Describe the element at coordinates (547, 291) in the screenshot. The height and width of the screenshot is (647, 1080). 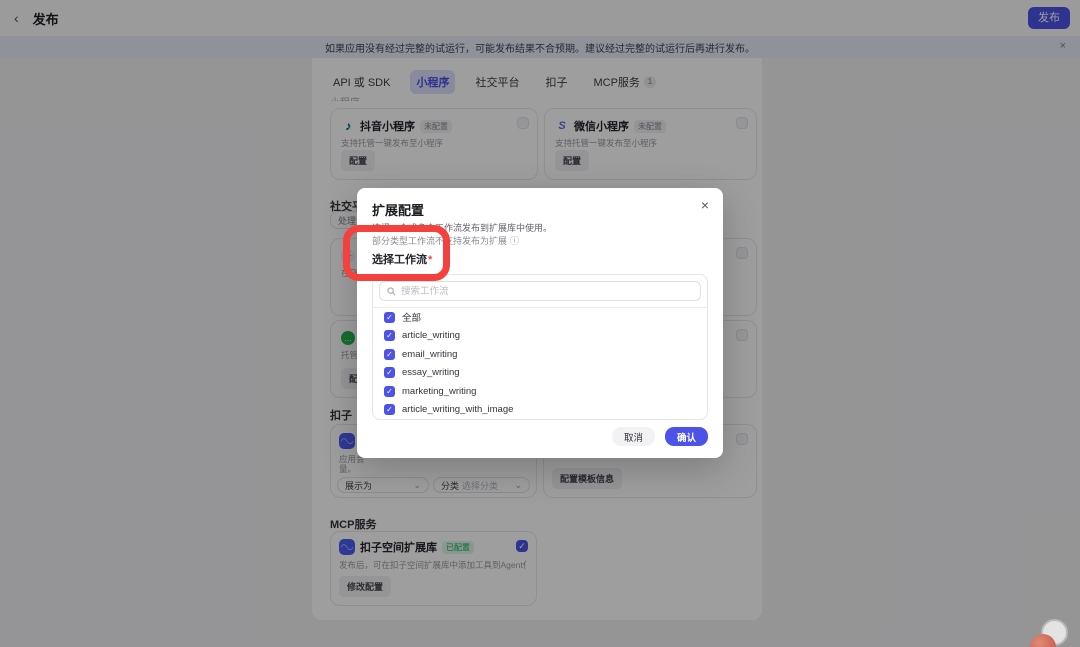
I see `workflow-search-input` at that location.